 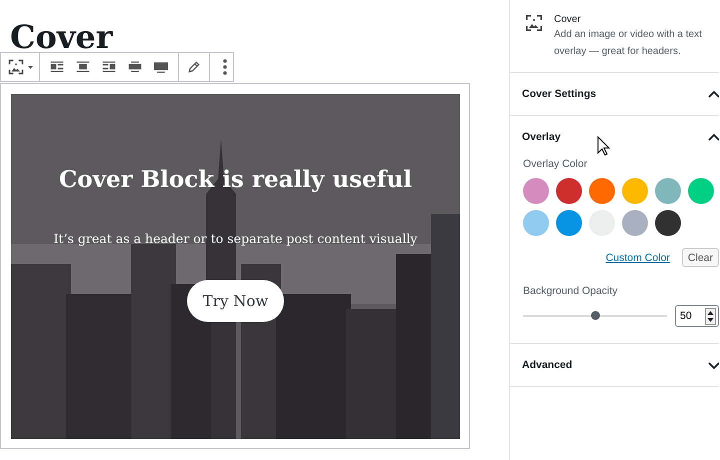 What do you see at coordinates (83, 67) in the screenshot?
I see `align-center-icon` at bounding box center [83, 67].